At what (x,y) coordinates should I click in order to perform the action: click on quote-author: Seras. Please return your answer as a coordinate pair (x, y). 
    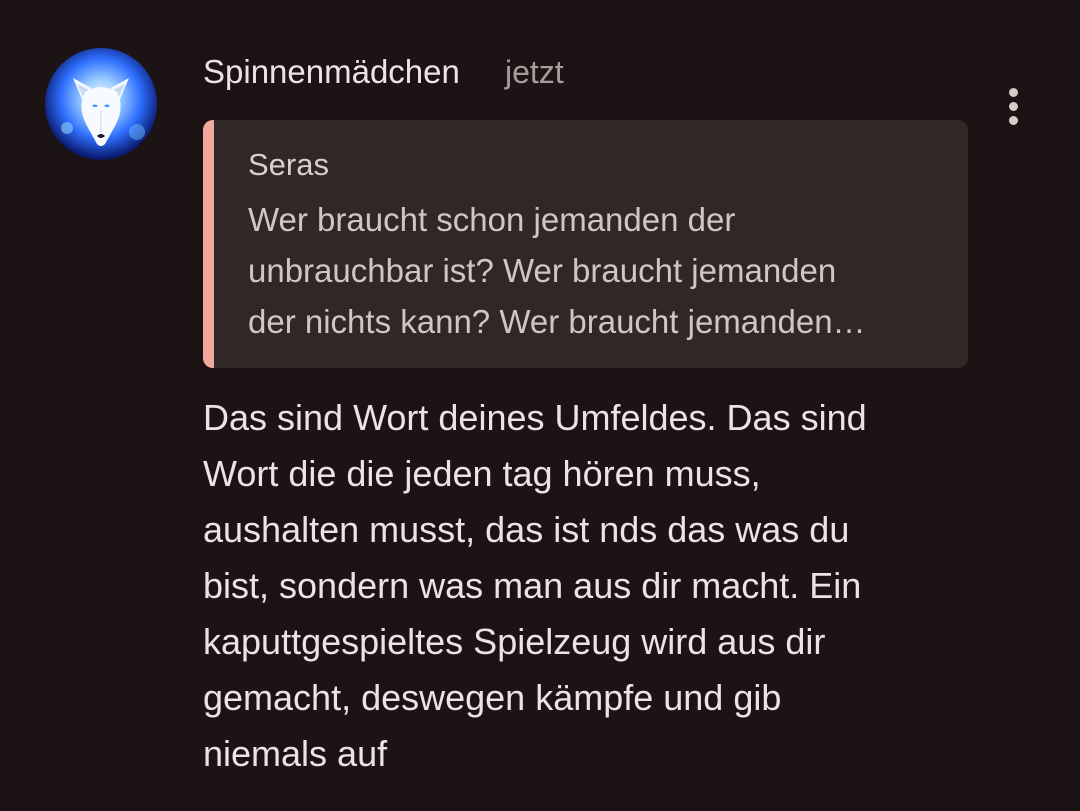
    Looking at the image, I should click on (288, 164).